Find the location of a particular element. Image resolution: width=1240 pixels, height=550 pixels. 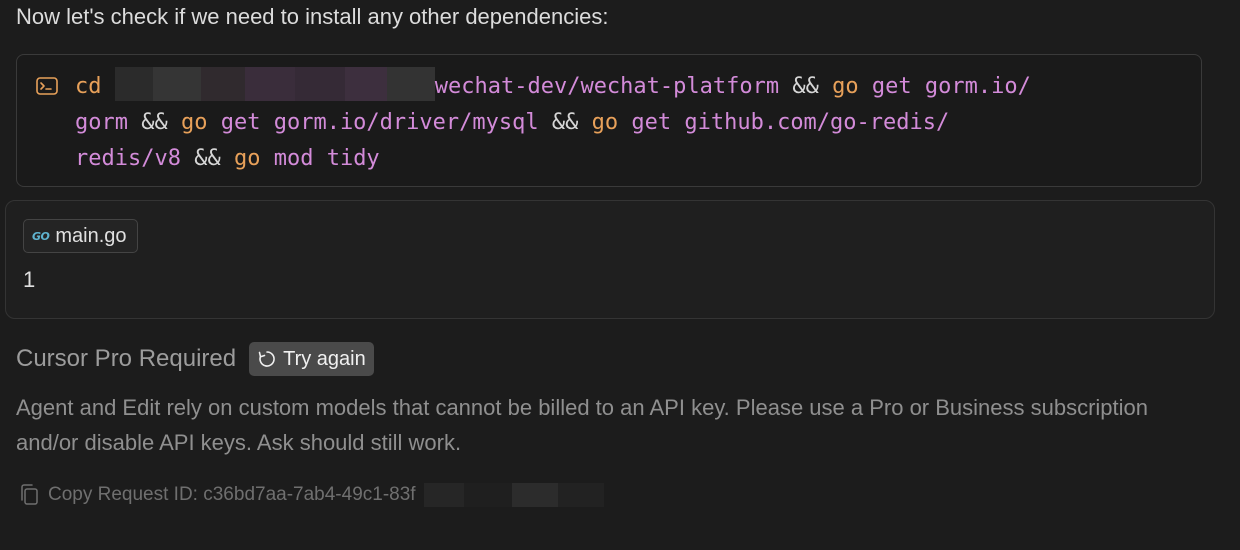

cmd-args: get github.com/go-redis/ is located at coordinates (790, 122).